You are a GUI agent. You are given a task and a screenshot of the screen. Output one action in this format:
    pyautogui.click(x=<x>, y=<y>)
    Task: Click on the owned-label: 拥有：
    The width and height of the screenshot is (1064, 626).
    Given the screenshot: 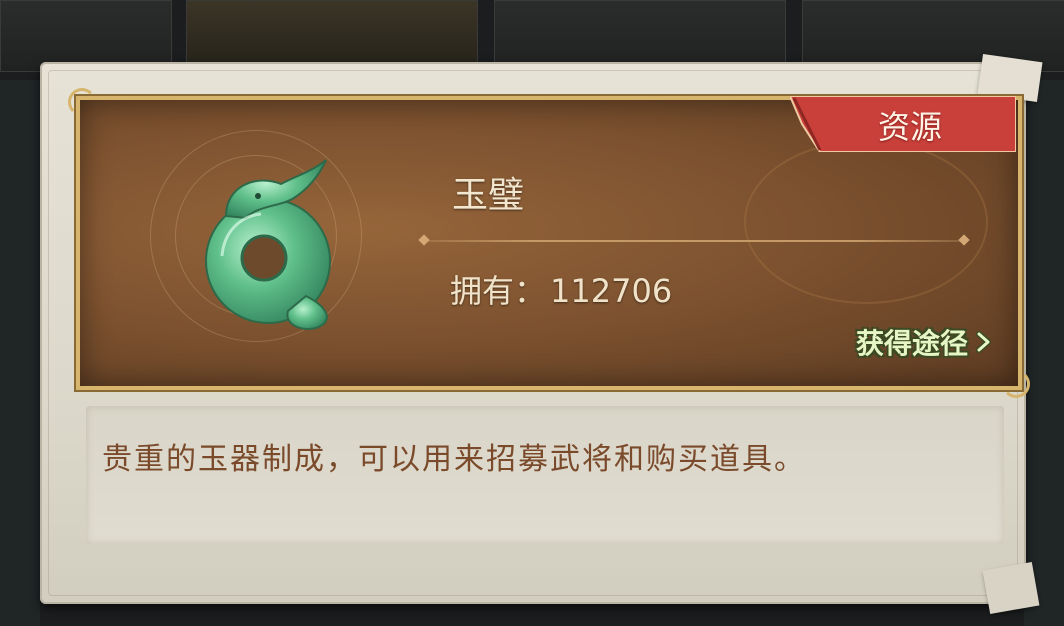 What is the action you would take?
    pyautogui.click(x=498, y=291)
    